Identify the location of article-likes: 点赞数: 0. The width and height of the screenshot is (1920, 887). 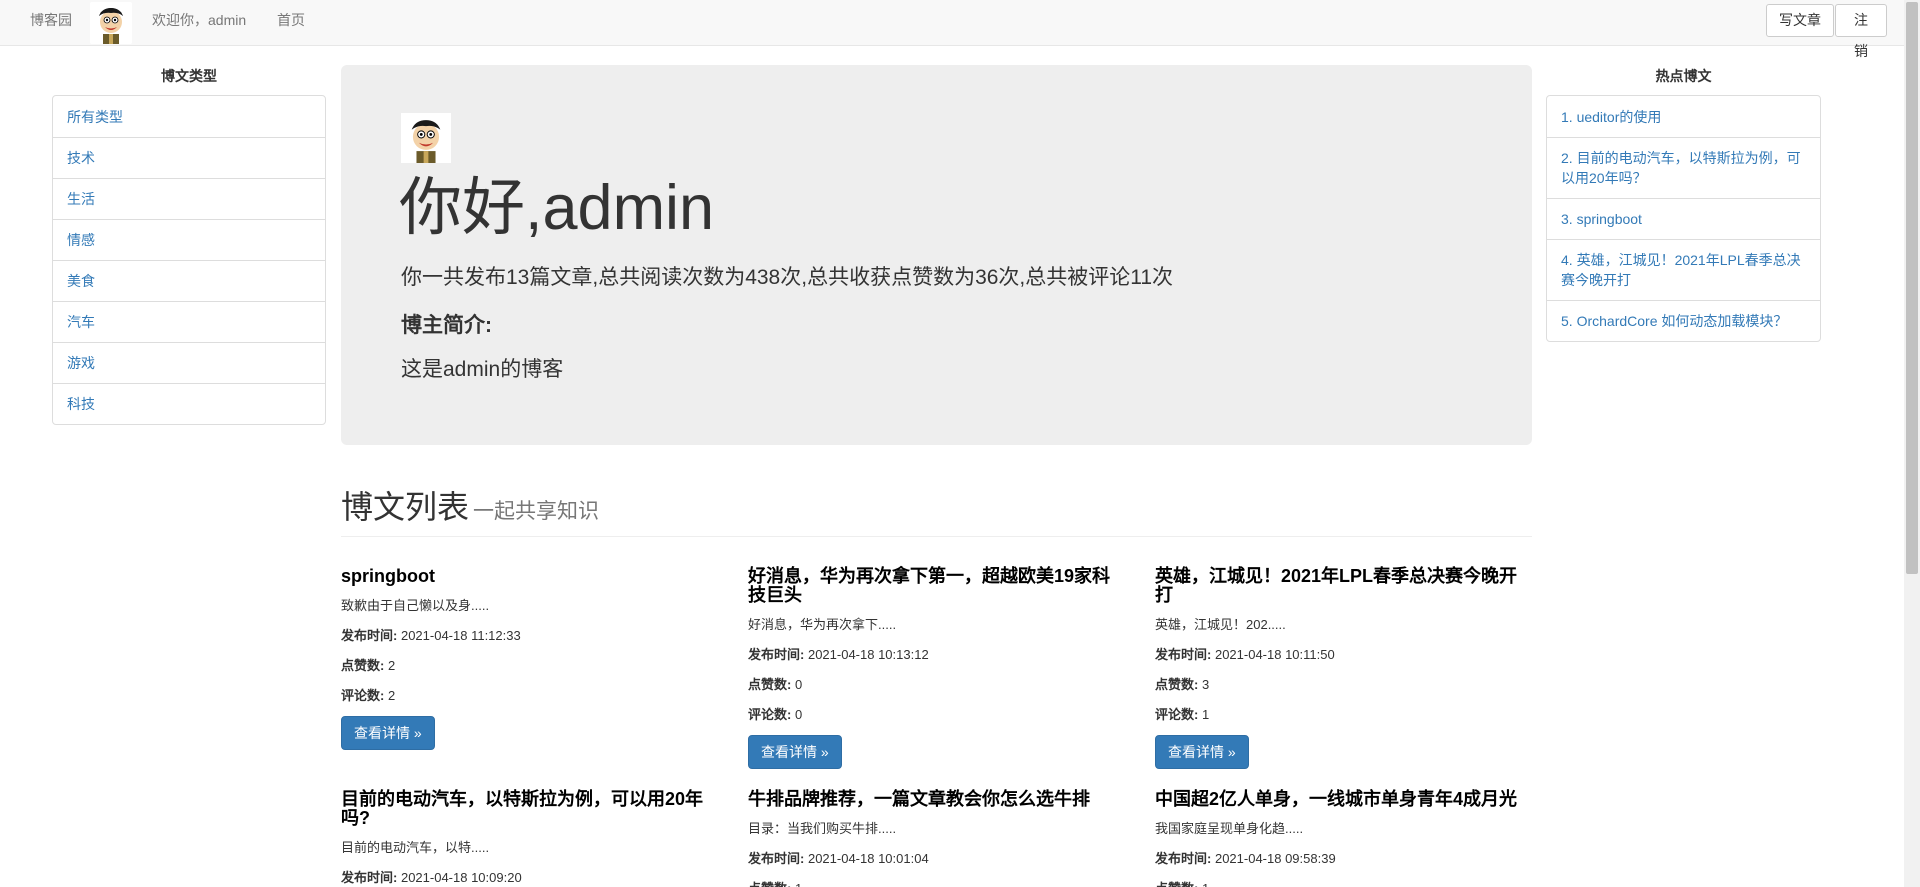
(938, 685).